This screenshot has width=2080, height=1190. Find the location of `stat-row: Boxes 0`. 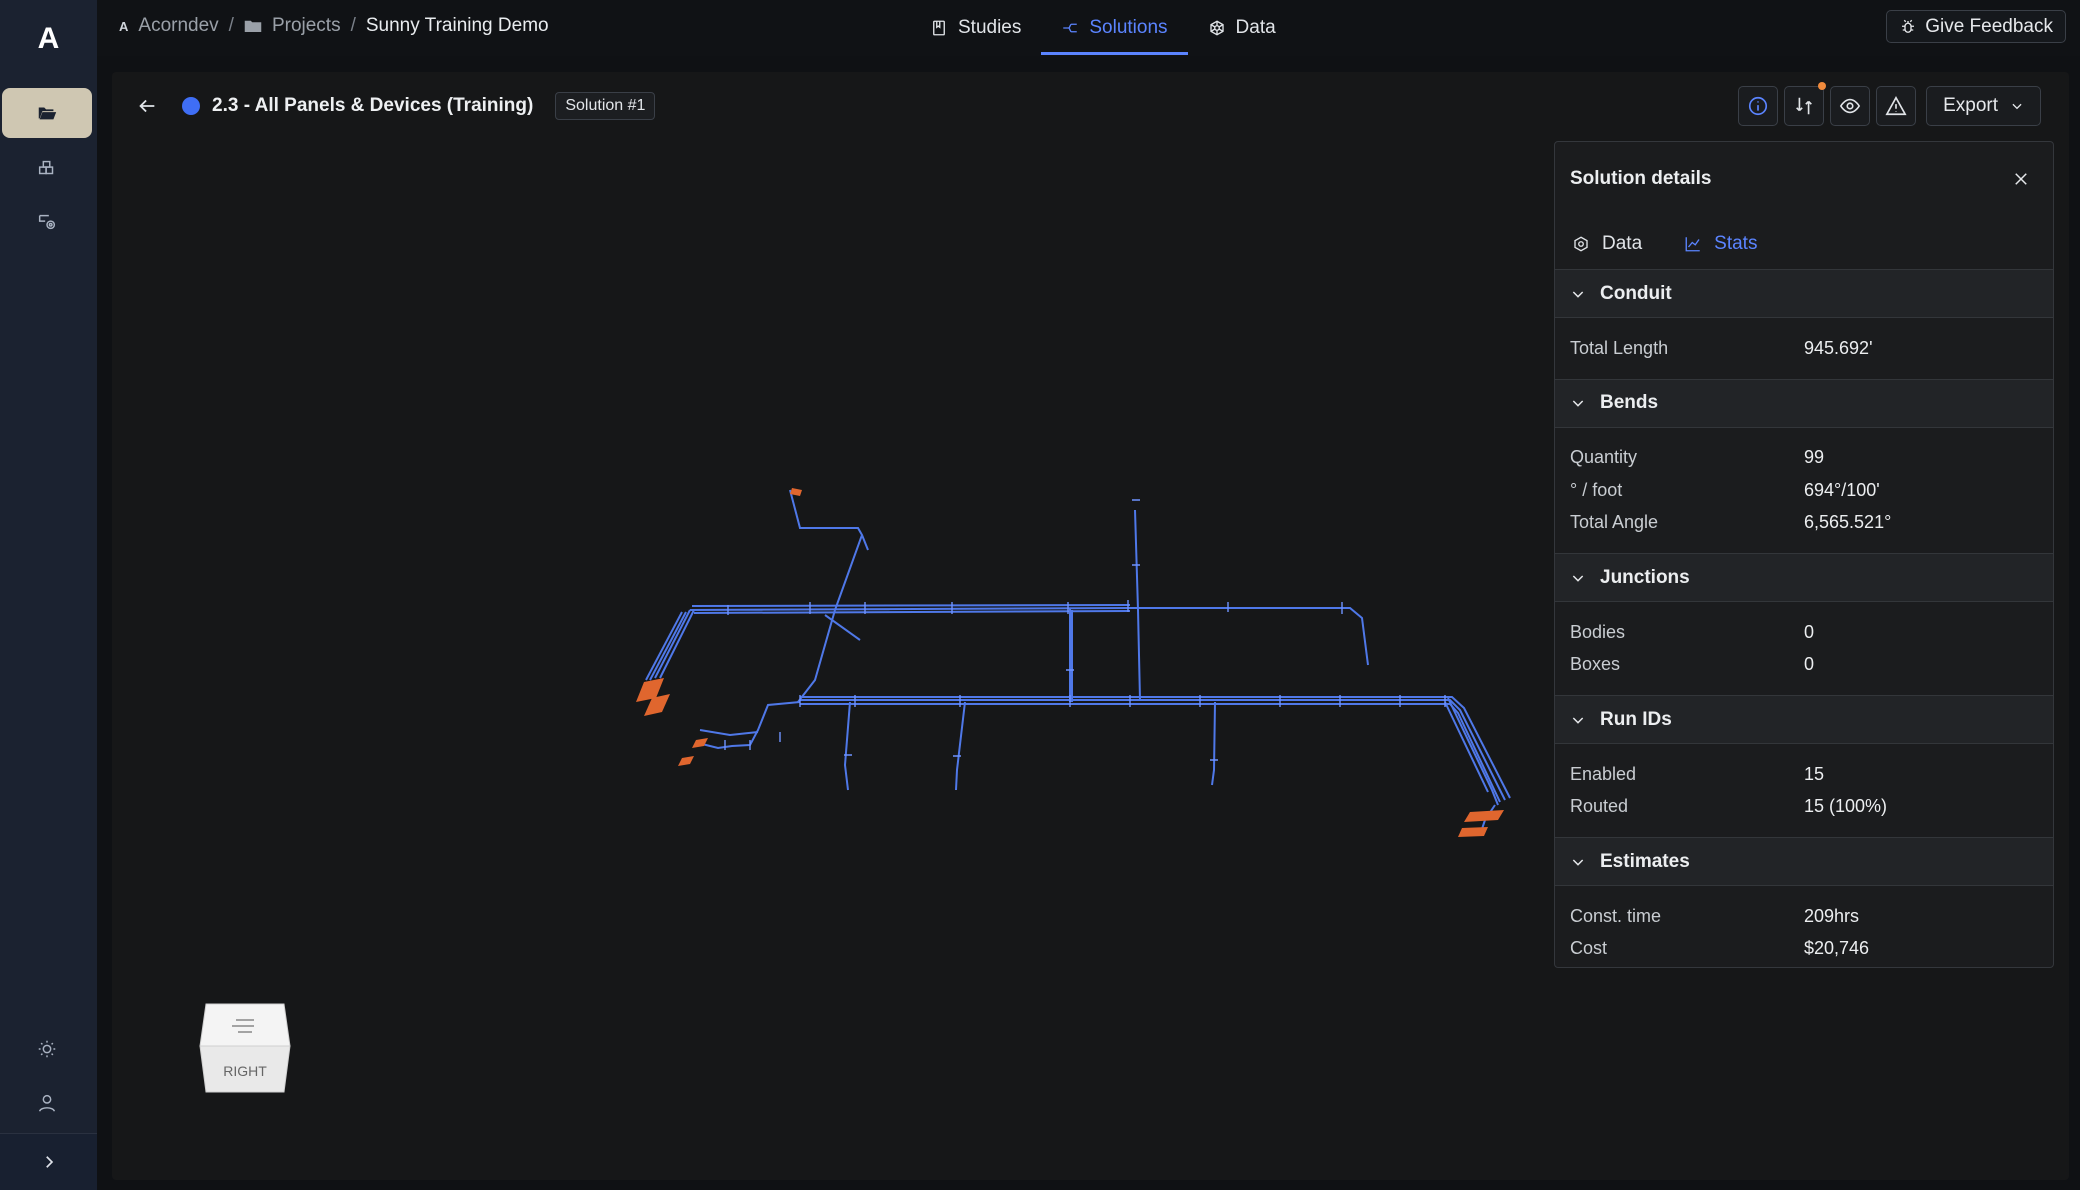

stat-row: Boxes 0 is located at coordinates (1811, 665).